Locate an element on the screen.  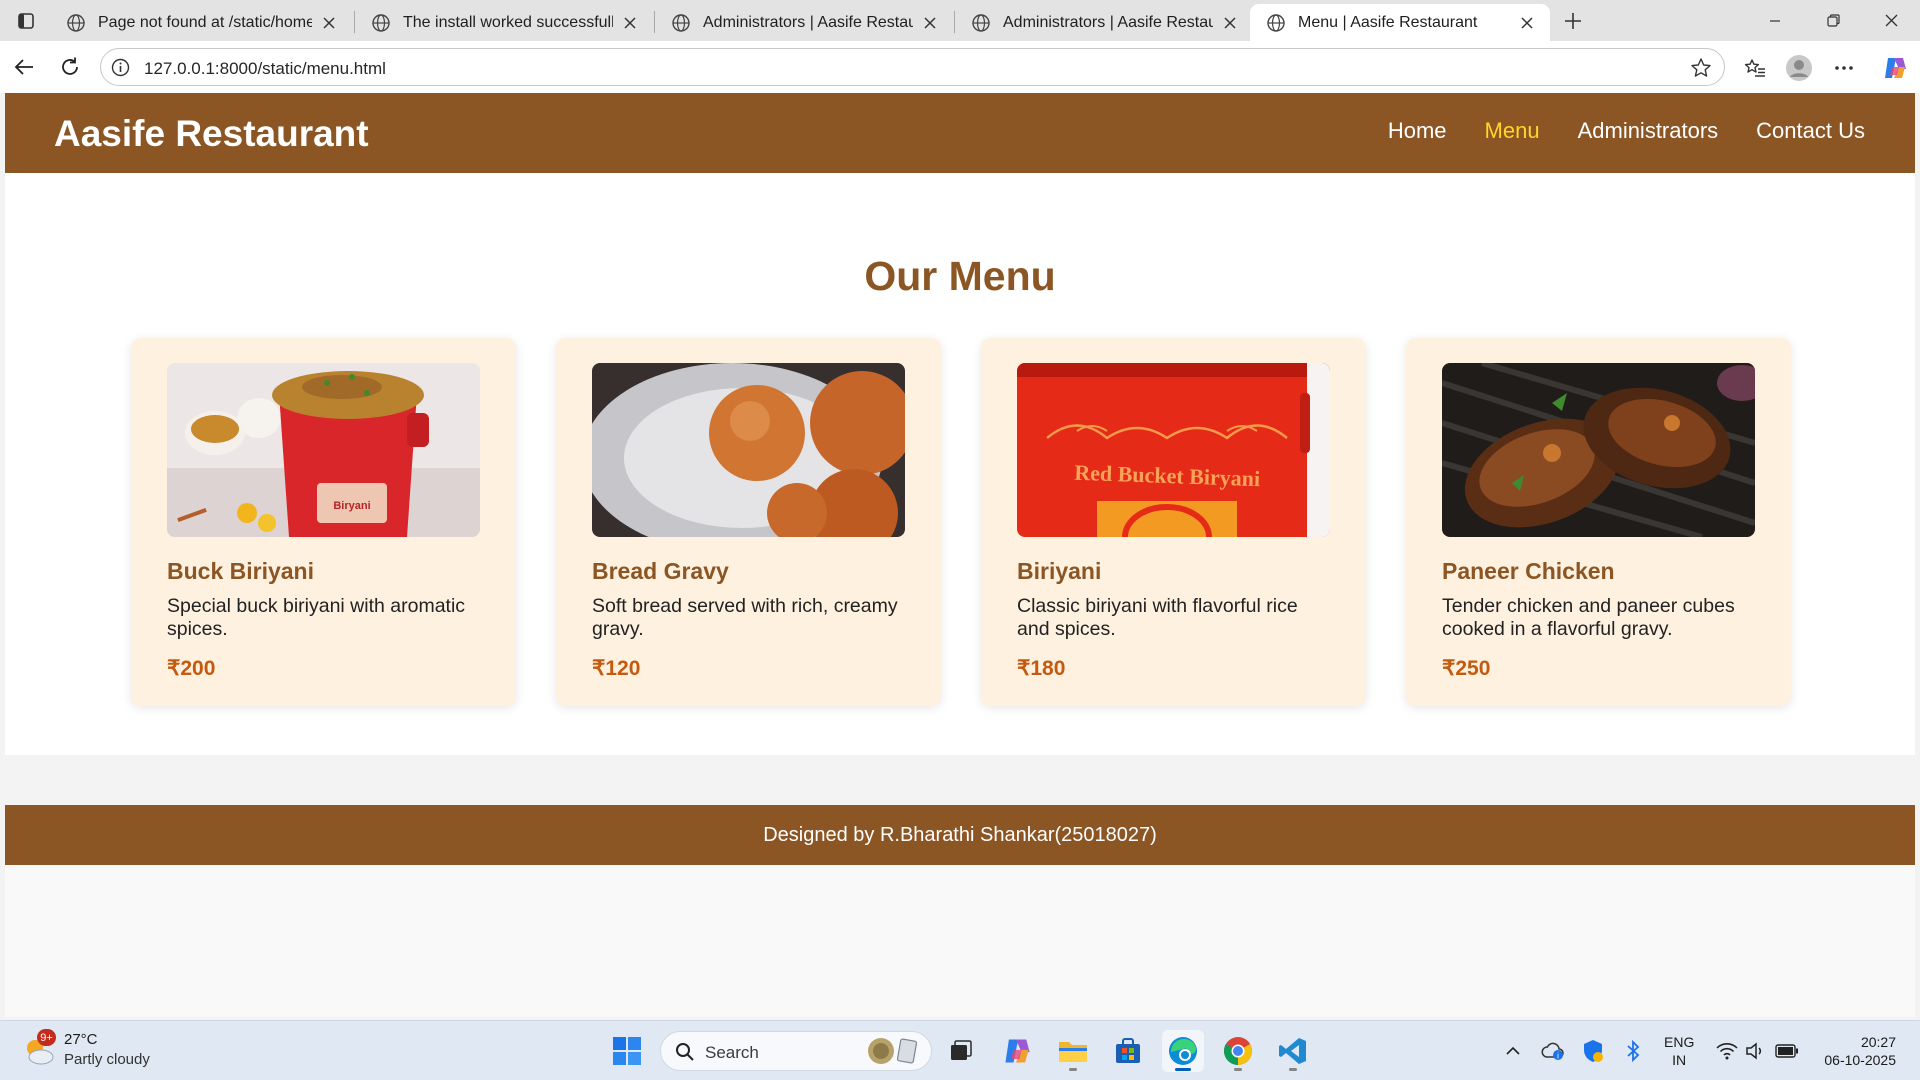
more-dots-icon is located at coordinates (1844, 68).